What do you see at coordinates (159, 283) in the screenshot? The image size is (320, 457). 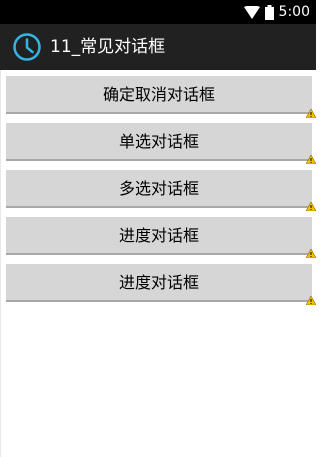 I see `progress-dialog-button-2: 进度对话框` at bounding box center [159, 283].